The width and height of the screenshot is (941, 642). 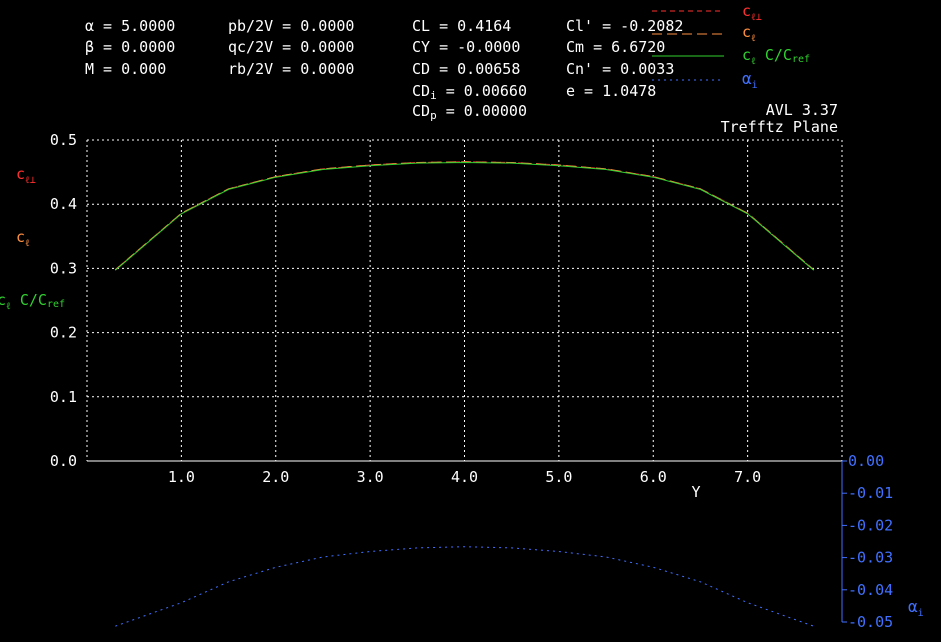 What do you see at coordinates (731, 46) in the screenshot?
I see `legend: cℓ⊥ cℓ cℓ C/Cref αi` at bounding box center [731, 46].